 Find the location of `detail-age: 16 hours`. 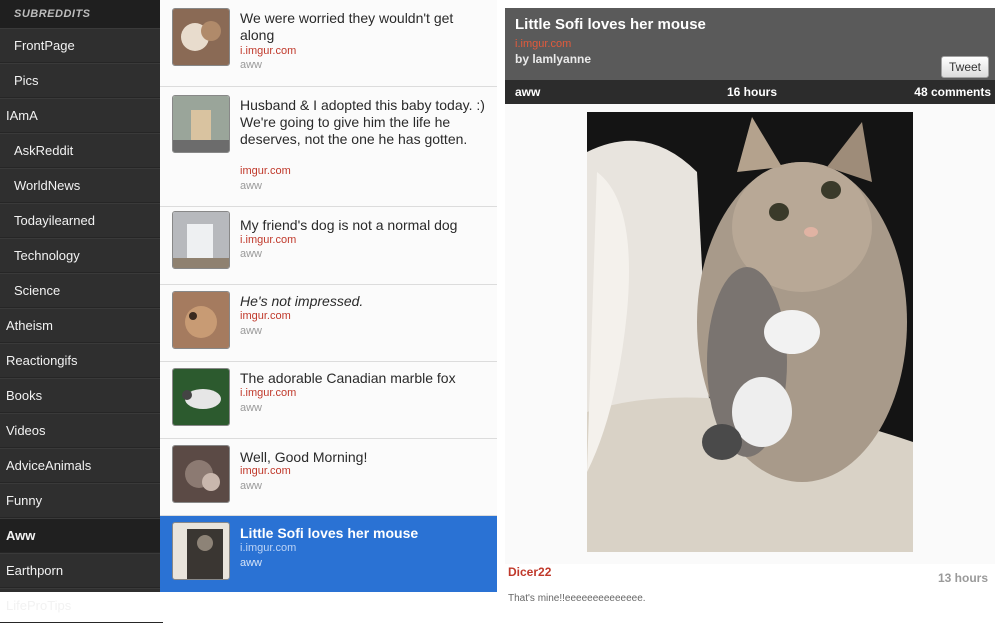

detail-age: 16 hours is located at coordinates (752, 92).